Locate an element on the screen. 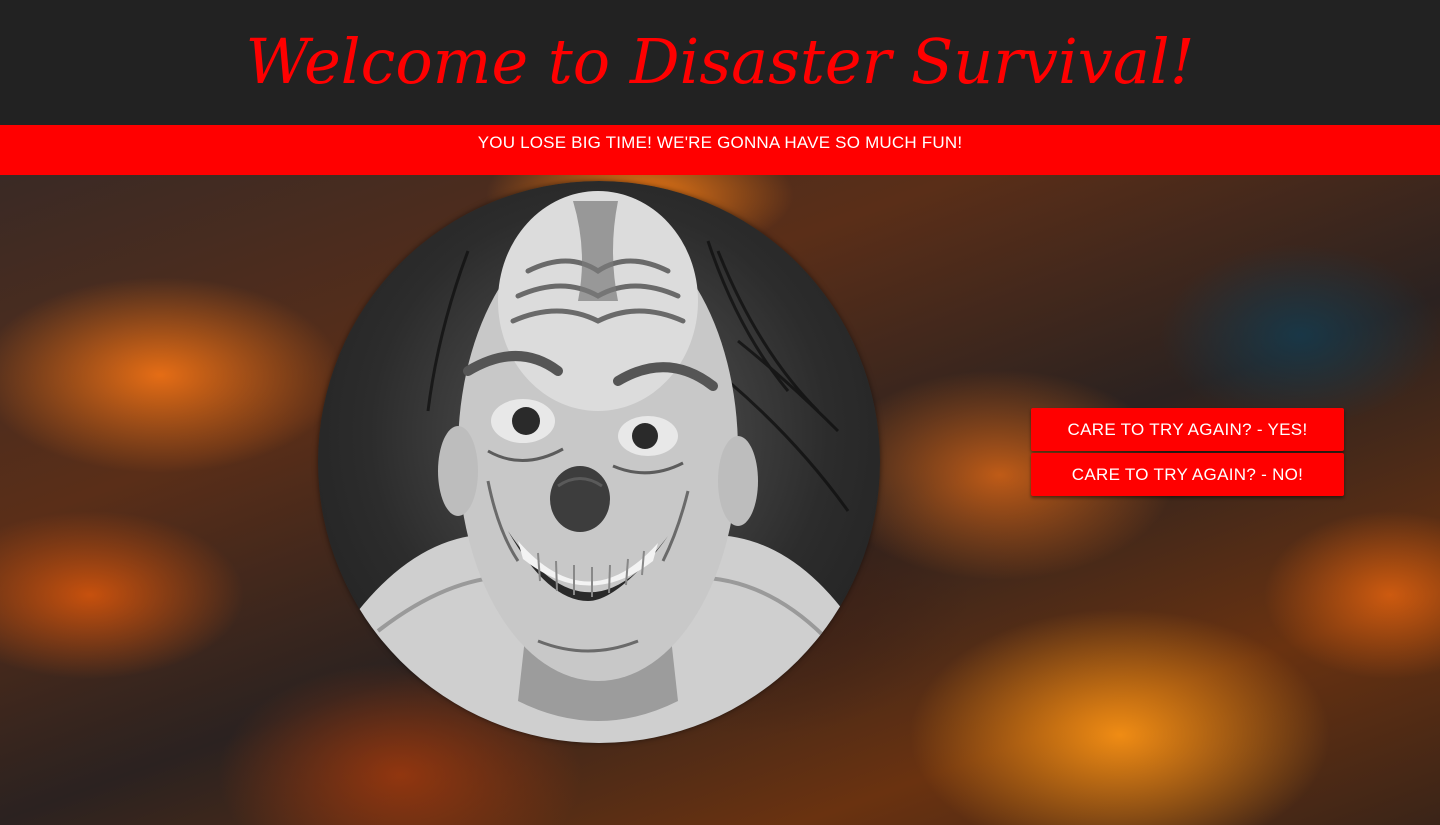 The height and width of the screenshot is (825, 1440). try-again-no-button: CARE TO TRY AGAIN? - NO! is located at coordinates (1187, 474).